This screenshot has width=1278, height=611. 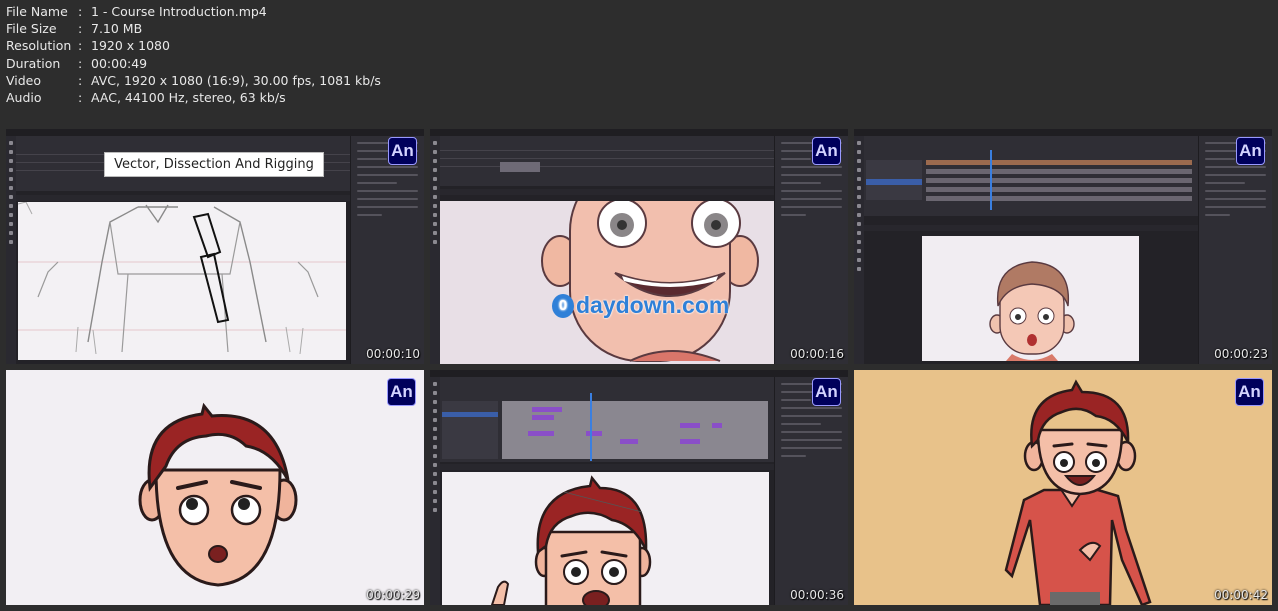 I want to click on info-row-audio: Audio : AAC, 44100 Hz, stereo, 63 kb/s, so click(x=193, y=97).